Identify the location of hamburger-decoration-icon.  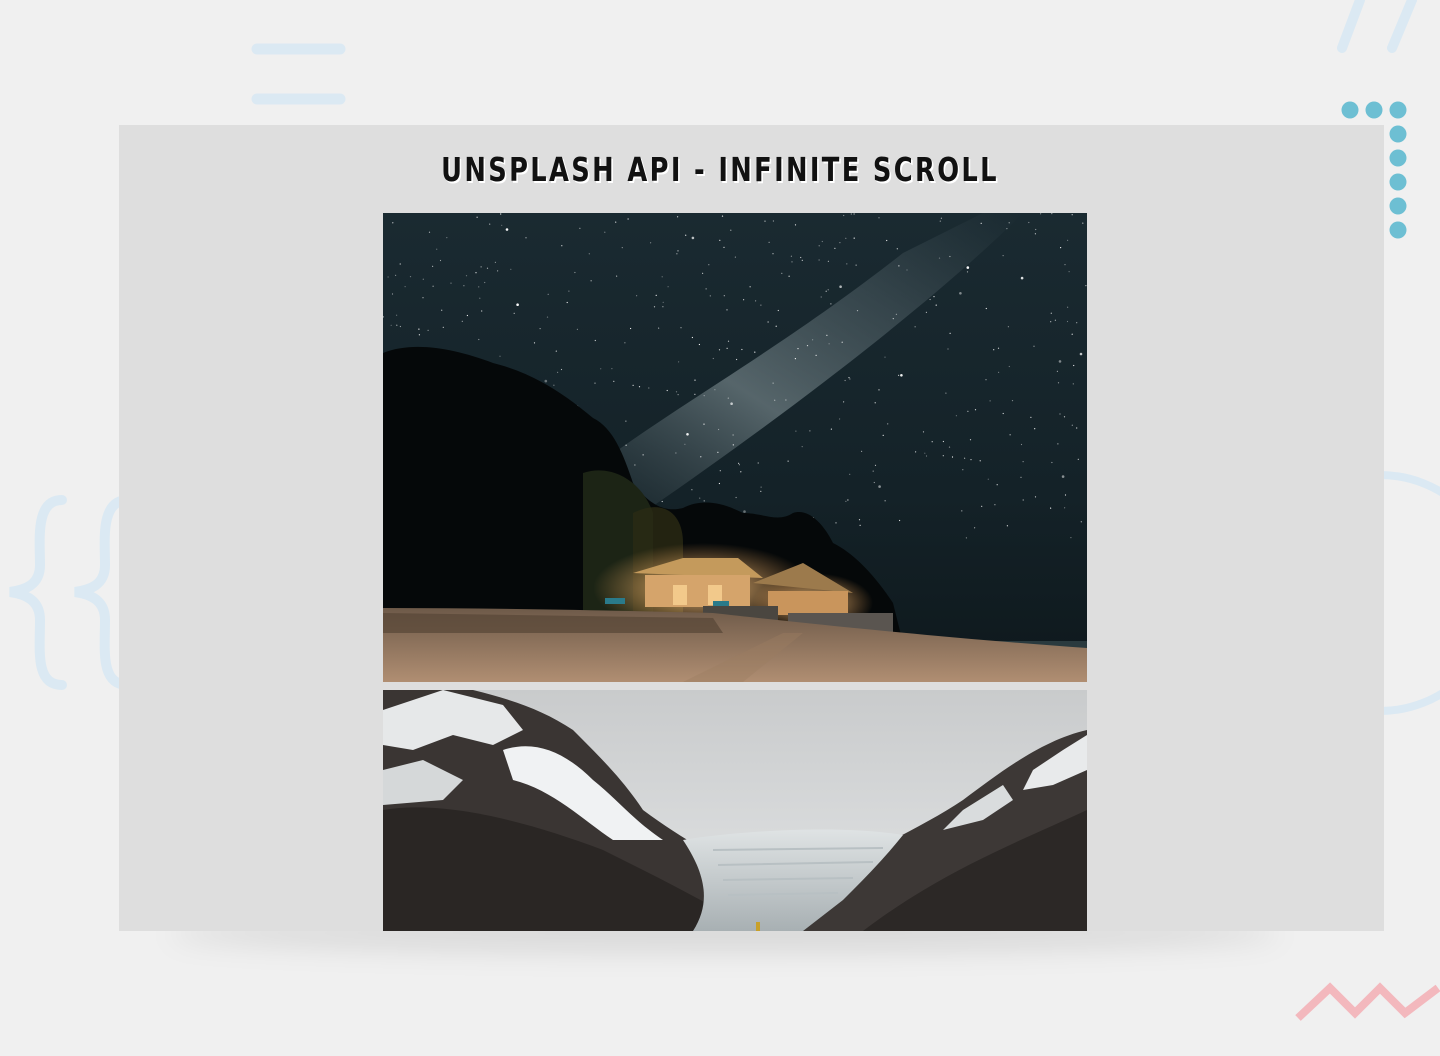
(298, 74).